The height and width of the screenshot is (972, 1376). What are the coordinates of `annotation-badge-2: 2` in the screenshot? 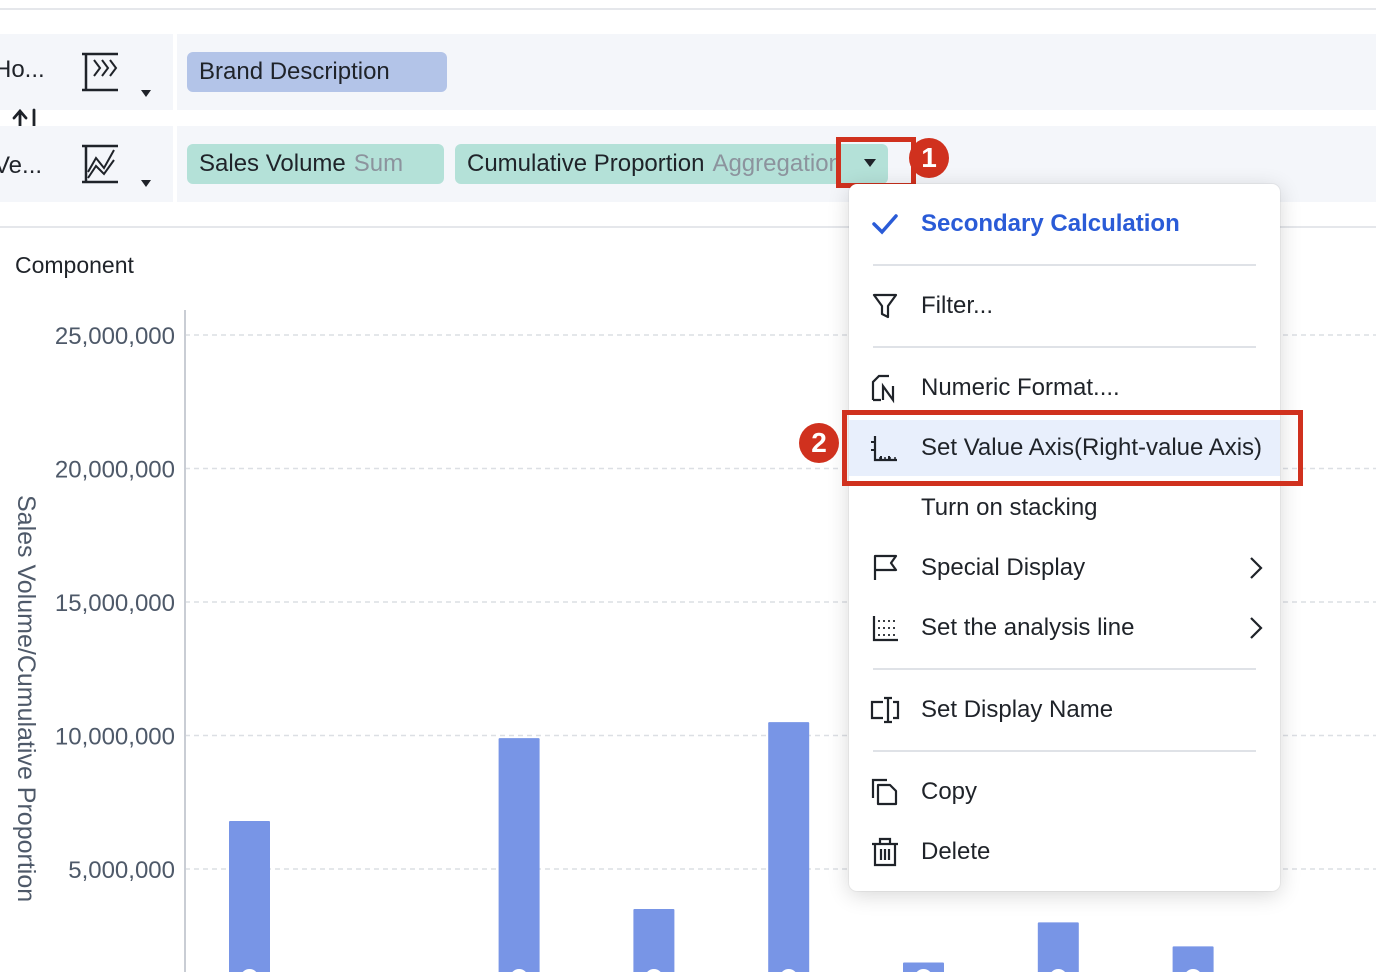 It's located at (819, 443).